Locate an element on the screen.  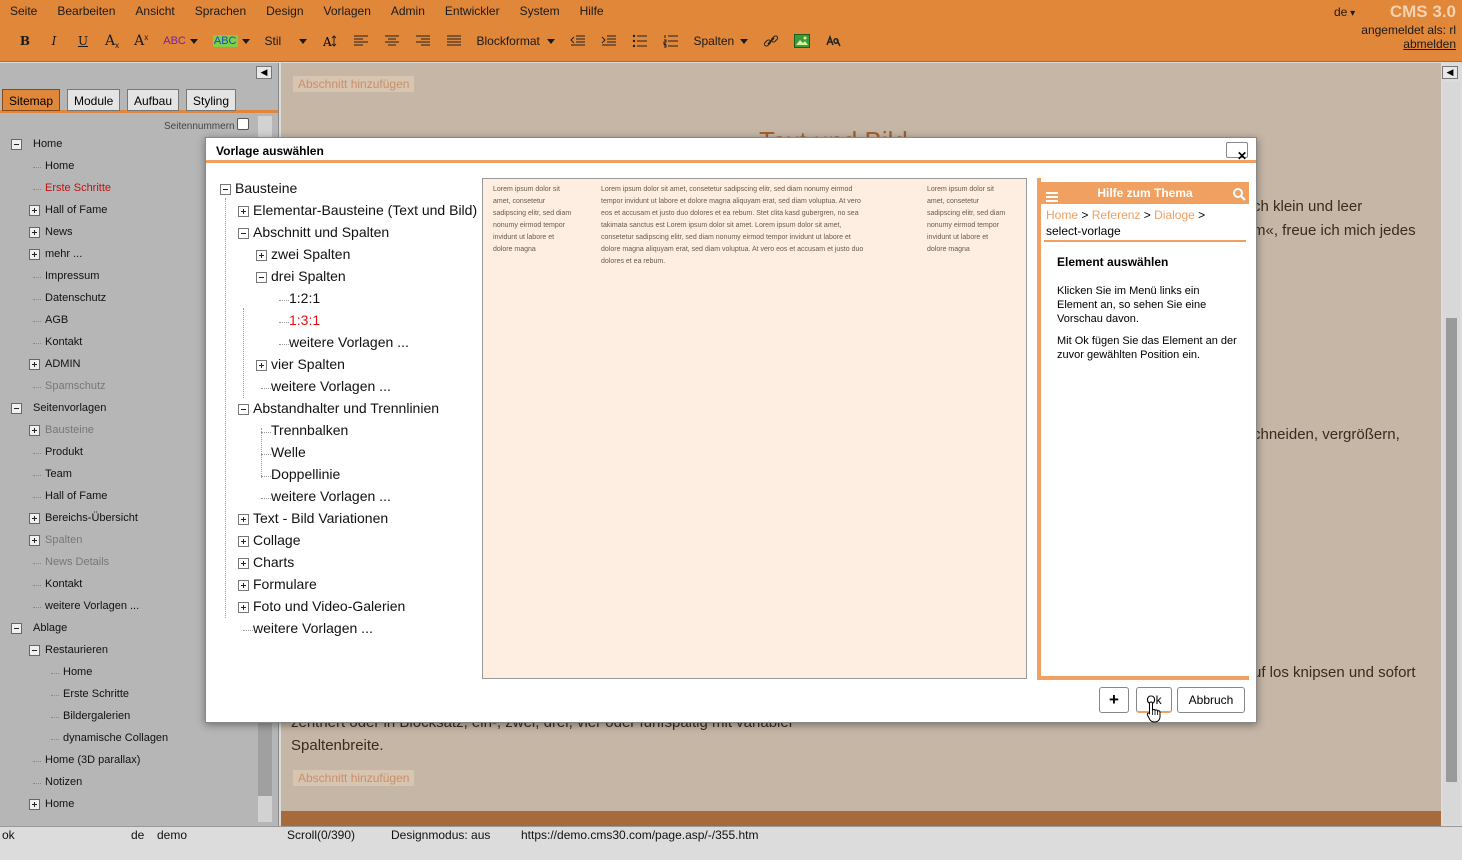
menu-bearbeiten: Bearbeiten is located at coordinates (86, 12).